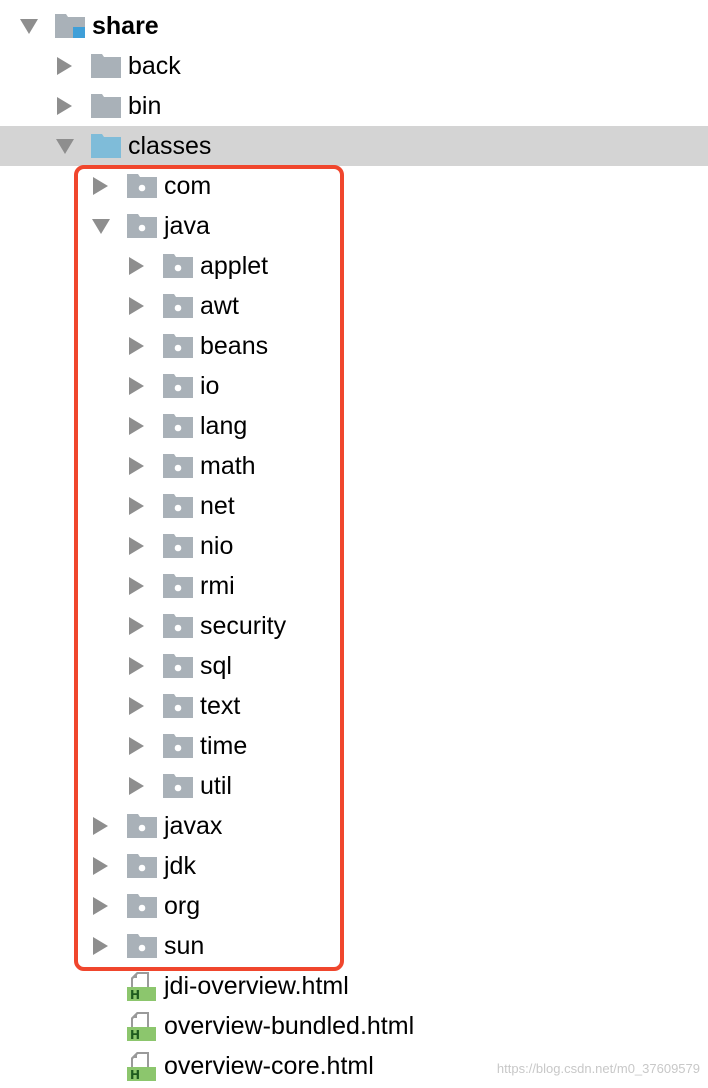 Image resolution: width=708 pixels, height=1088 pixels. I want to click on tree-row-rmi: rmi, so click(354, 586).